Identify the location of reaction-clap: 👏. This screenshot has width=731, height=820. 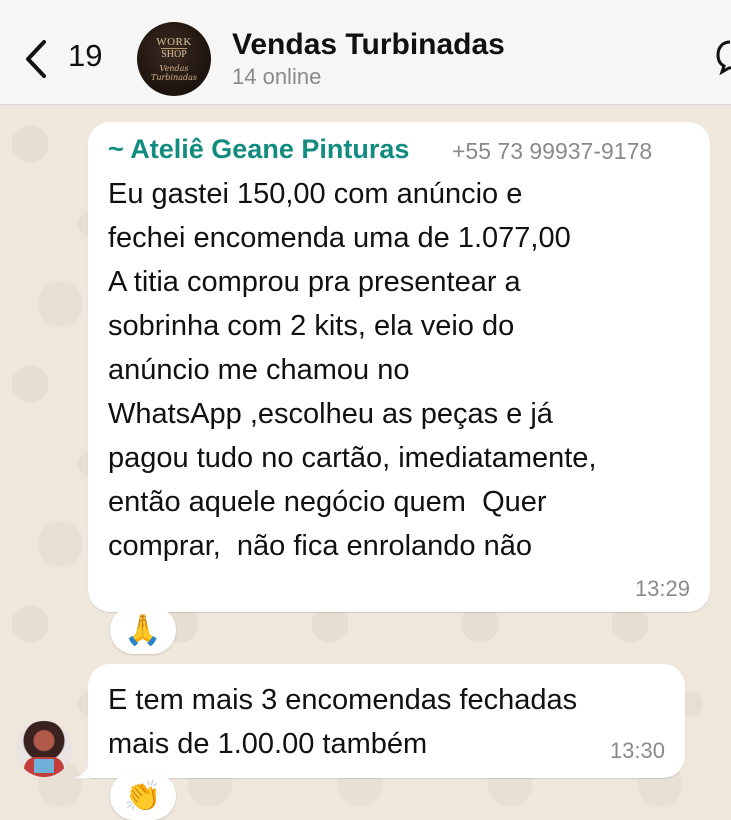
(143, 796).